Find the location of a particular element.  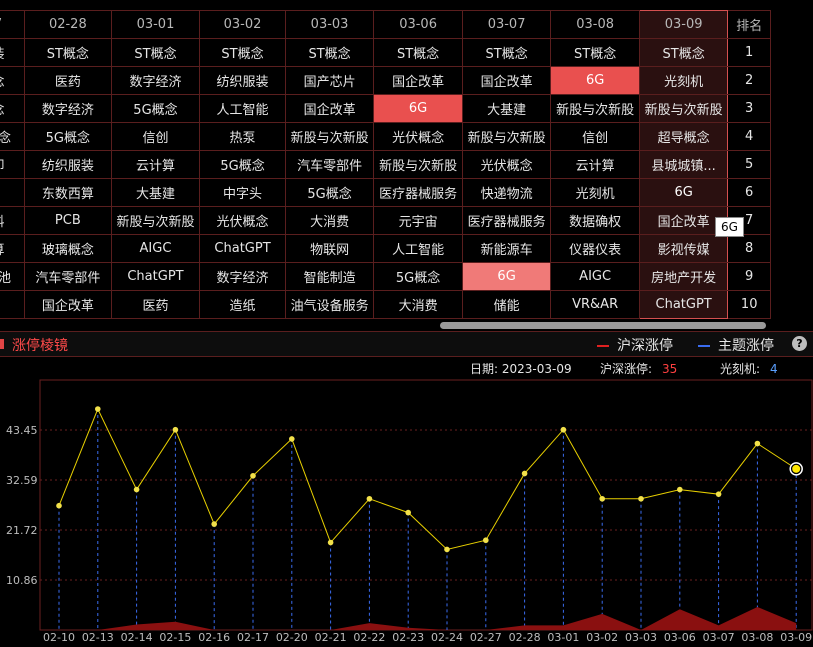

sector-cell: 元宇宙 is located at coordinates (418, 220).